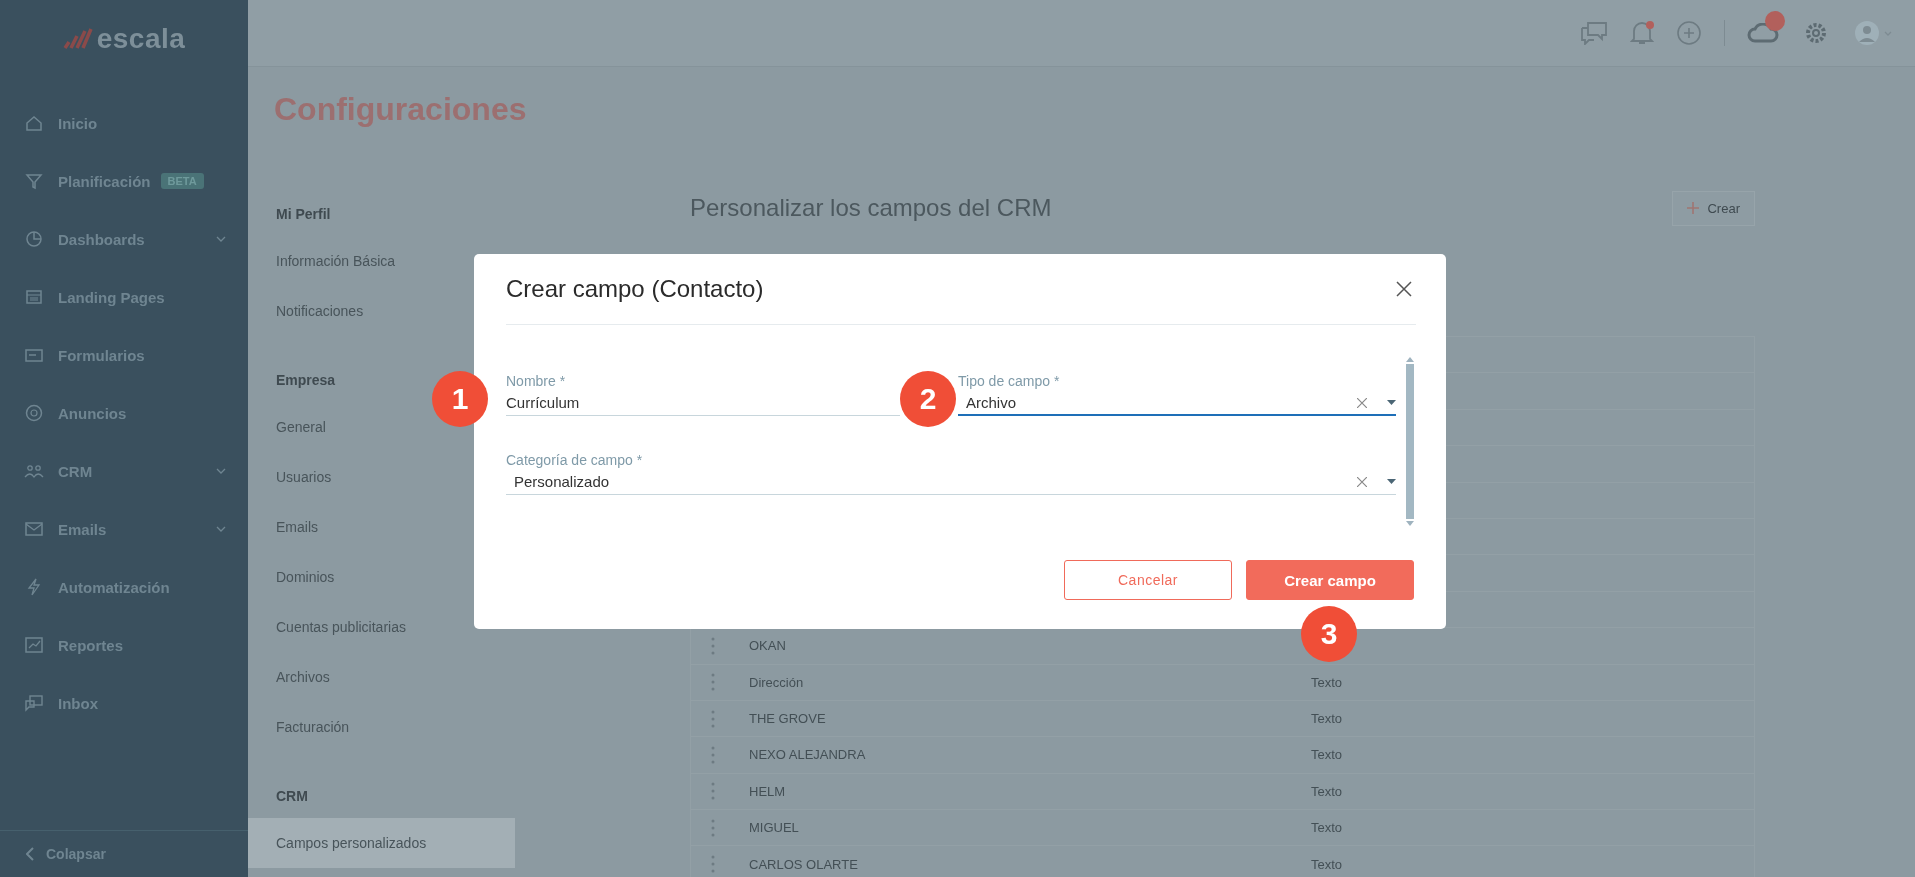 The height and width of the screenshot is (877, 1915). What do you see at coordinates (77, 39) in the screenshot?
I see `logo-bars-icon` at bounding box center [77, 39].